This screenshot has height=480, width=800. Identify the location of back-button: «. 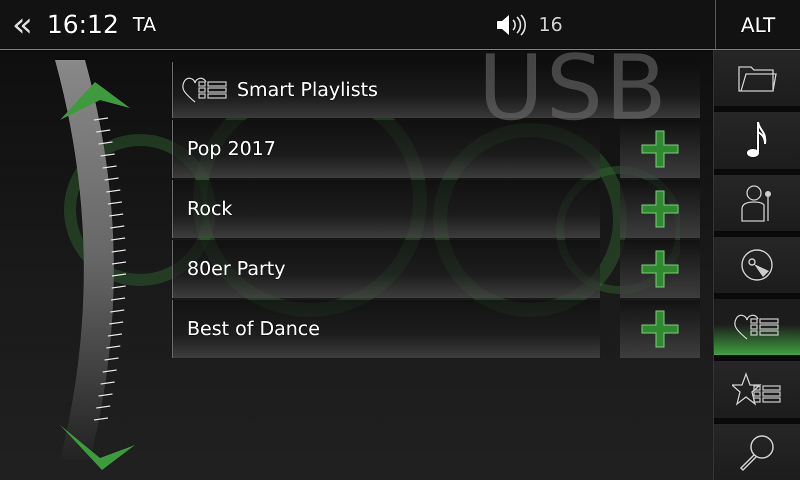
(22, 25).